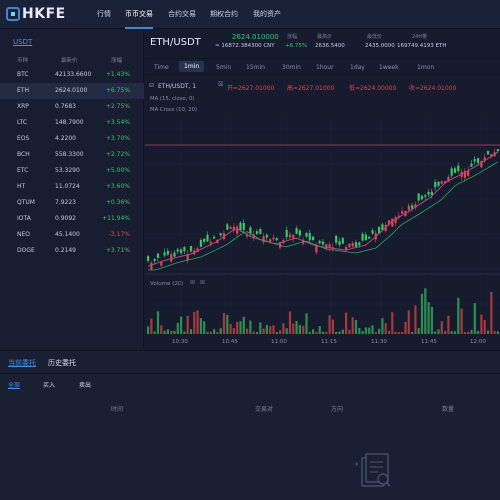 The width and height of the screenshot is (500, 500). What do you see at coordinates (72, 155) in the screenshot?
I see `market-row-bch: BCH 558.3300 +2.72%` at bounding box center [72, 155].